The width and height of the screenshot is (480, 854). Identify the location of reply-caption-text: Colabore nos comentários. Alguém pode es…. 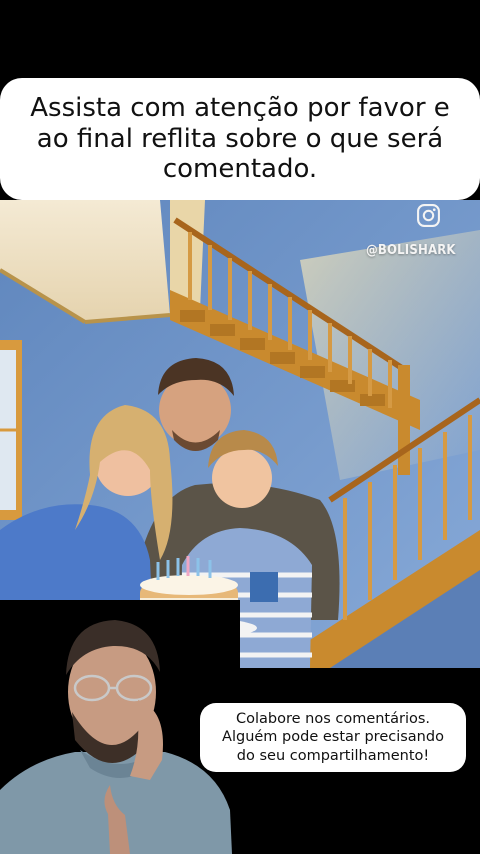
(333, 737).